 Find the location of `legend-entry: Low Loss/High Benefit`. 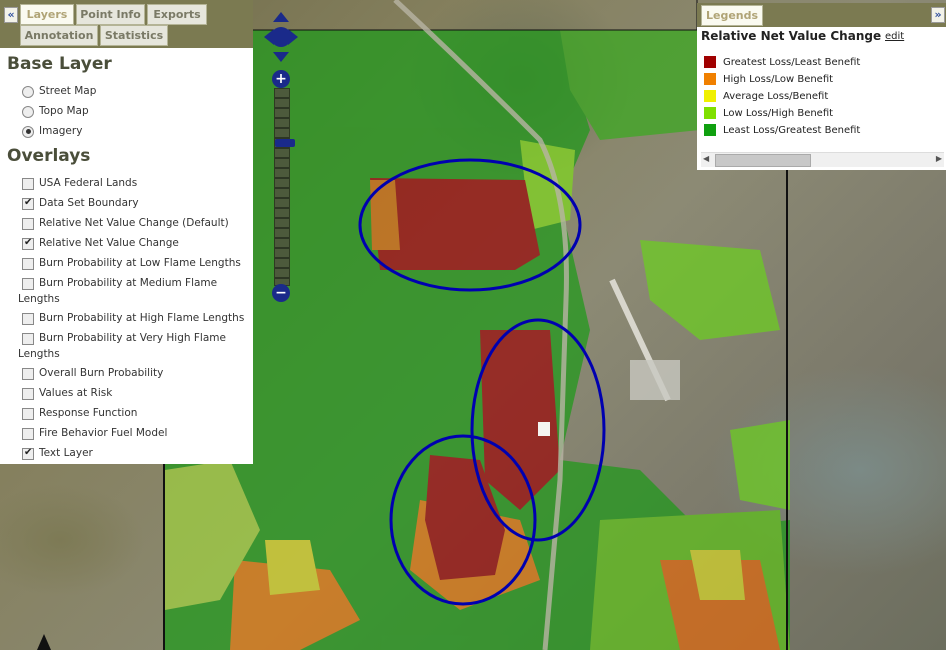

legend-entry: Low Loss/High Benefit is located at coordinates (768, 114).